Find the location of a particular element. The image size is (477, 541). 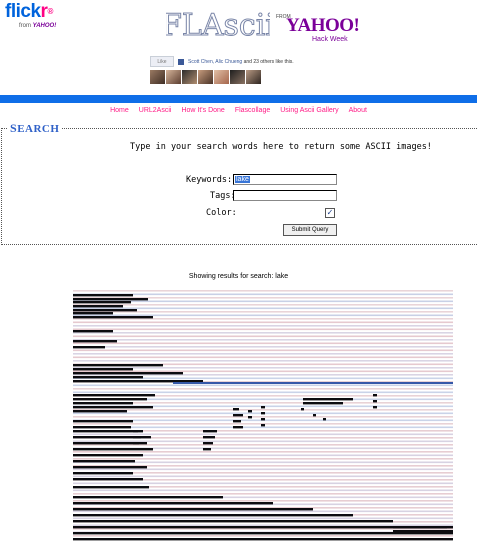

nav-url2ascii: URL2Ascii is located at coordinates (155, 110).